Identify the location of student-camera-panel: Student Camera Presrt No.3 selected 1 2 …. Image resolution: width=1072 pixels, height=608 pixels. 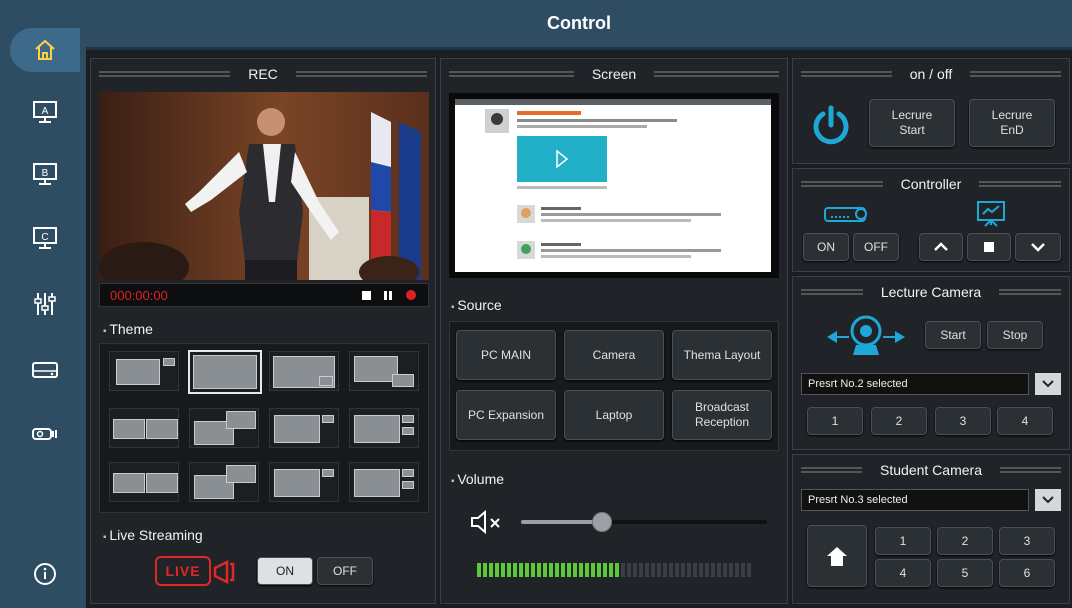
(931, 529).